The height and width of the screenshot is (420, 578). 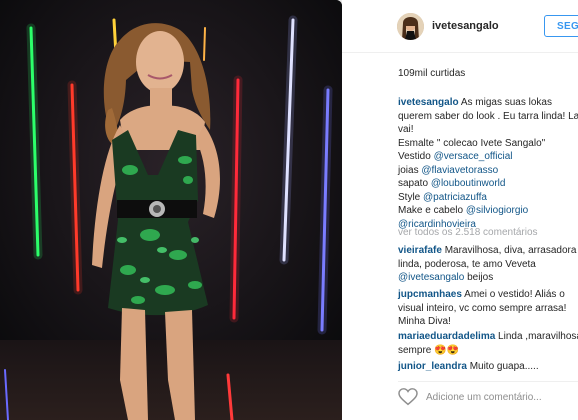 What do you see at coordinates (431, 277) in the screenshot?
I see `mention-link: @ivetesangalo` at bounding box center [431, 277].